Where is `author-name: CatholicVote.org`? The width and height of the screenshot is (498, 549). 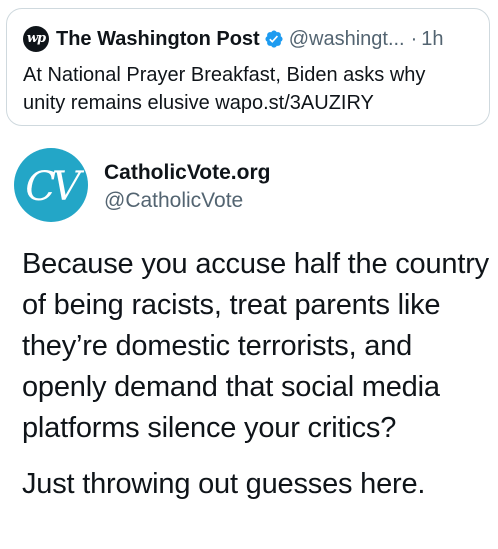 author-name: CatholicVote.org is located at coordinates (187, 173).